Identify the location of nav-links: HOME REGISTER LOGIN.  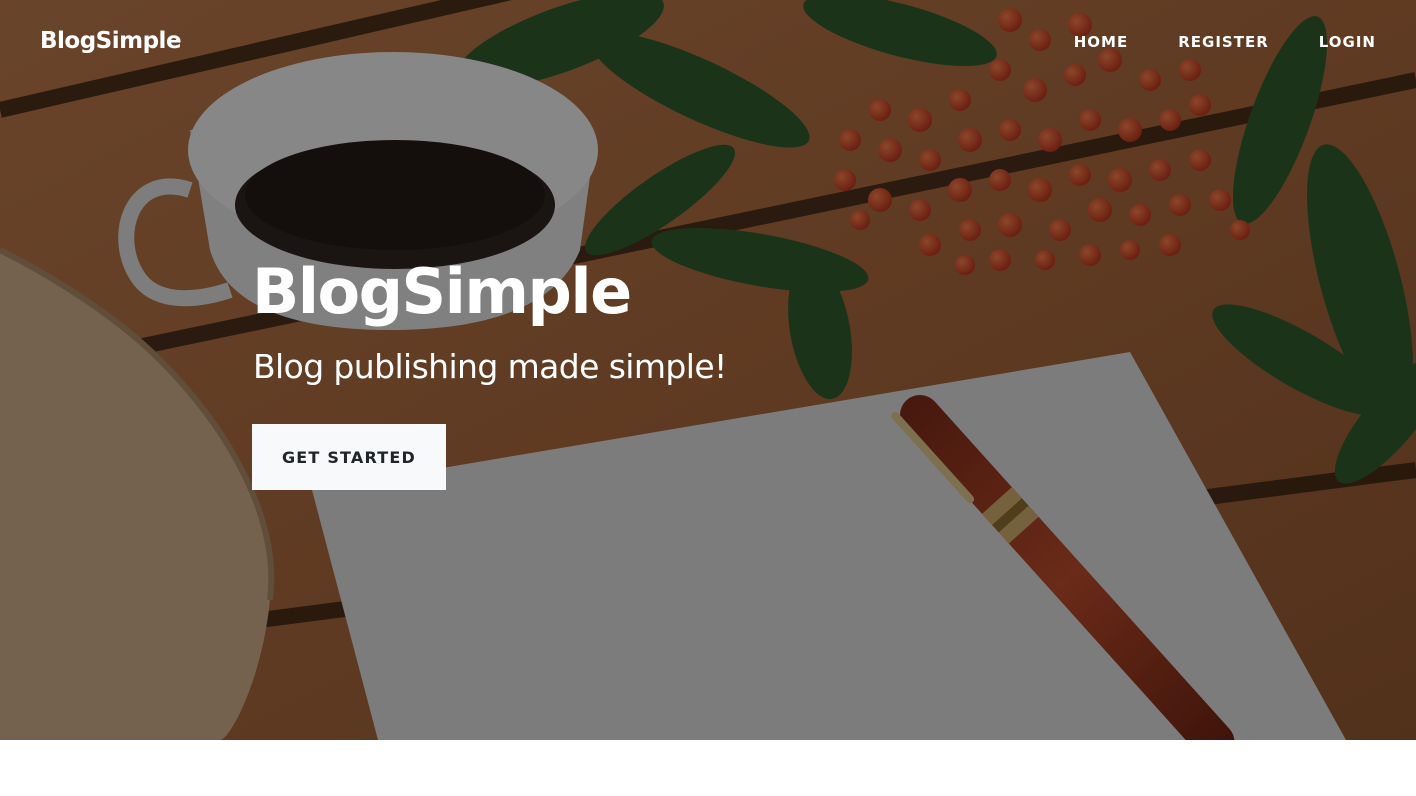
(1225, 42).